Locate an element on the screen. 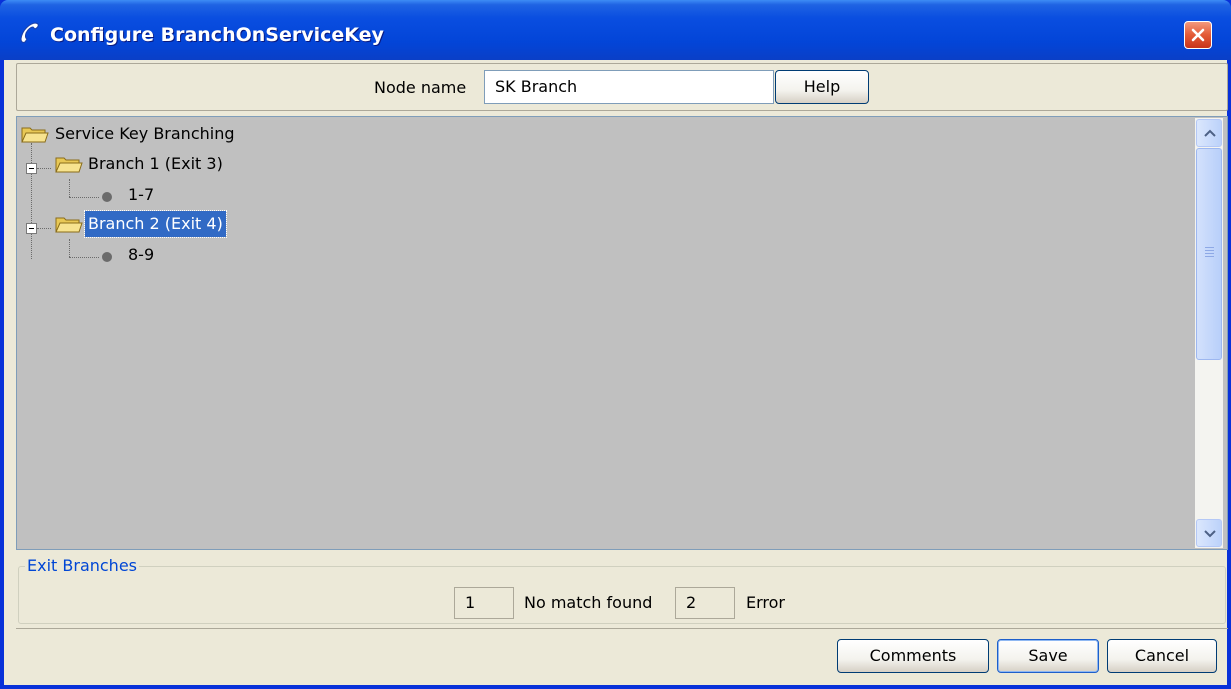 This screenshot has width=1231, height=689. button-row: Comments Save Cancel is located at coordinates (622, 654).